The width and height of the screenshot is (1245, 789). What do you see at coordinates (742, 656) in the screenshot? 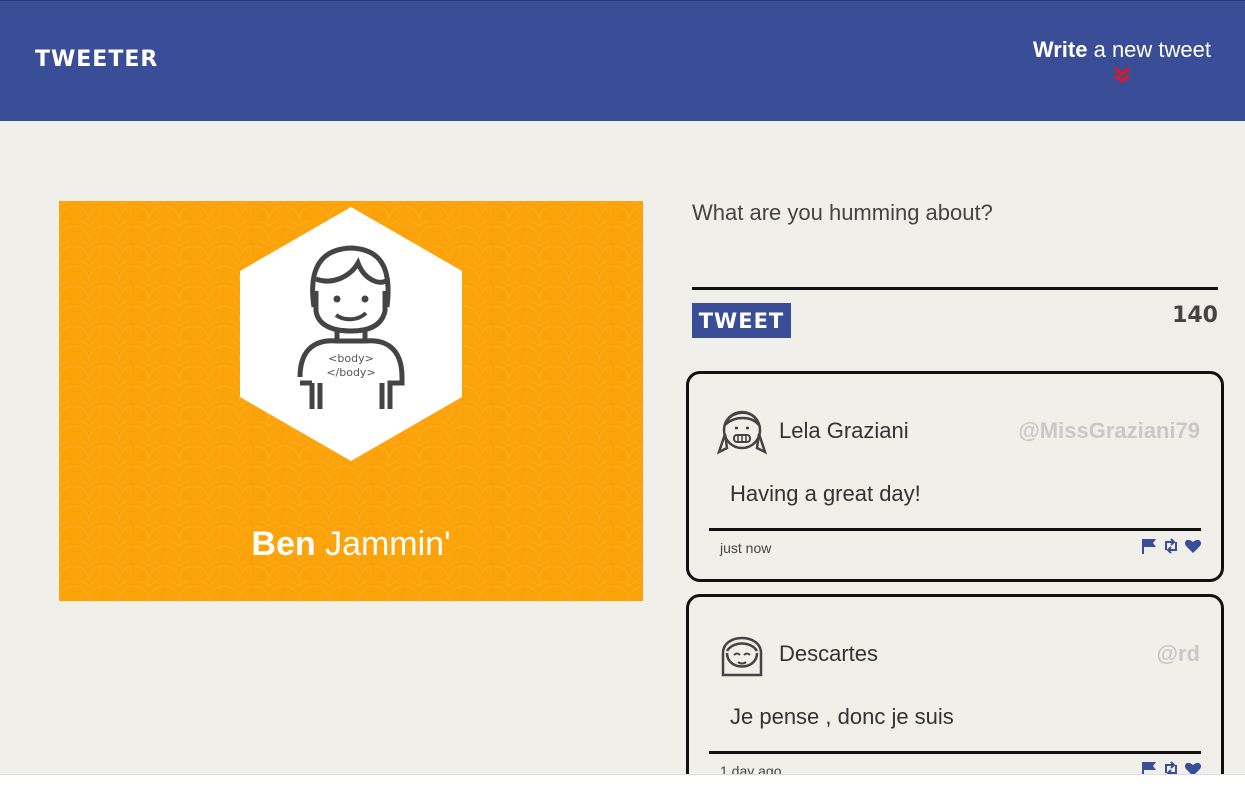
I see `girl-bangs-avatar` at bounding box center [742, 656].